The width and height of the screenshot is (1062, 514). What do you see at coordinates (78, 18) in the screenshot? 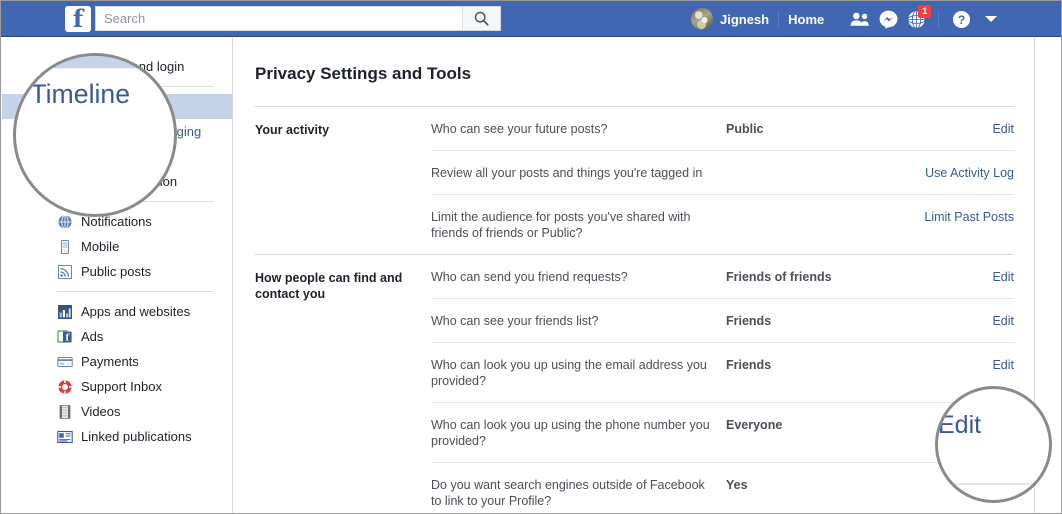
I see `facebook-logo-icon: f` at bounding box center [78, 18].